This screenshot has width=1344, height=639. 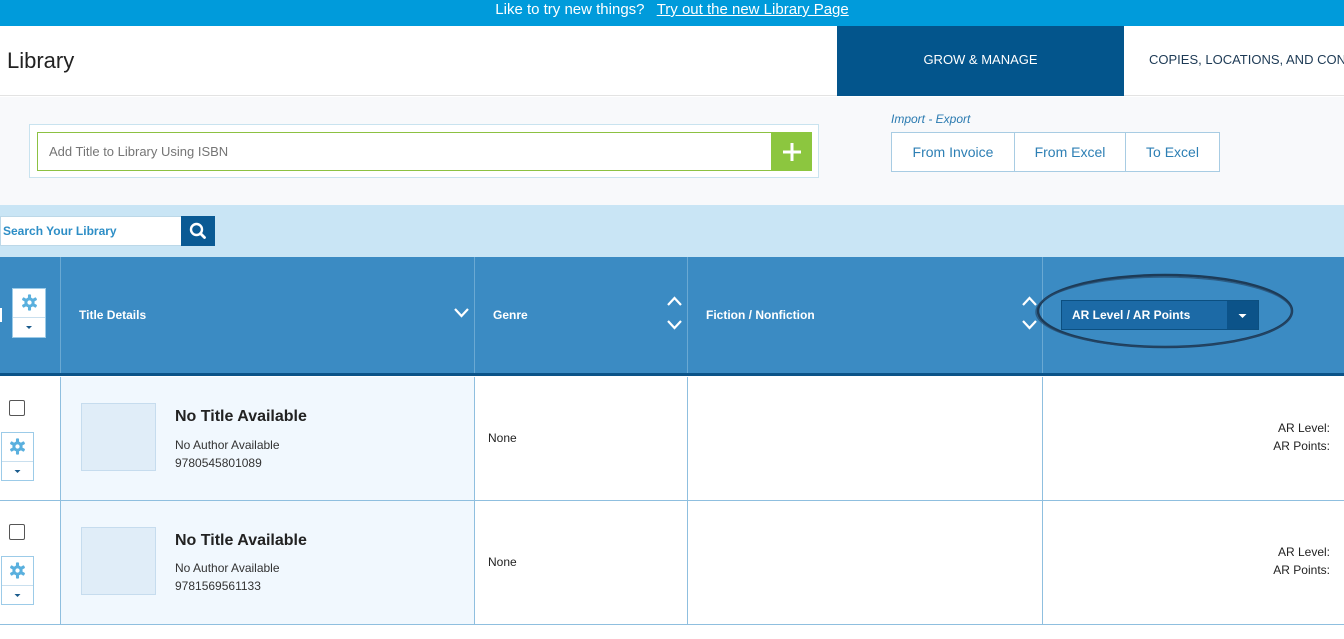 I want to click on page-title: Library, so click(x=41, y=60).